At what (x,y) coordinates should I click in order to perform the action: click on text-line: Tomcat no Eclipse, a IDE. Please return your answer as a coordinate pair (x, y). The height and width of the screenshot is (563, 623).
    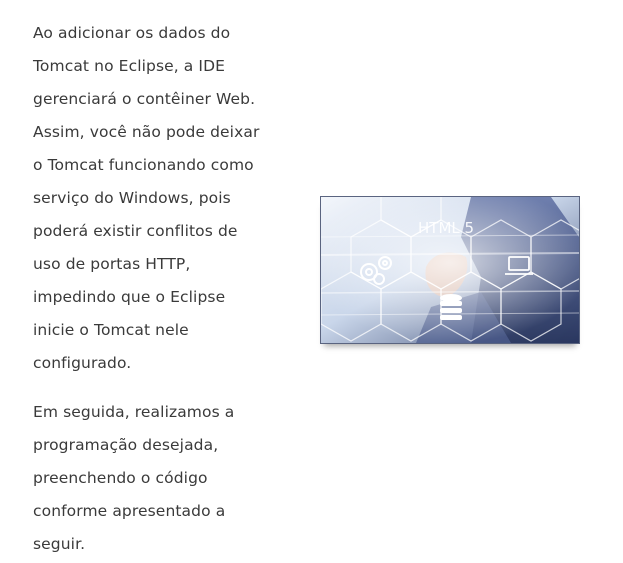
    Looking at the image, I should click on (129, 66).